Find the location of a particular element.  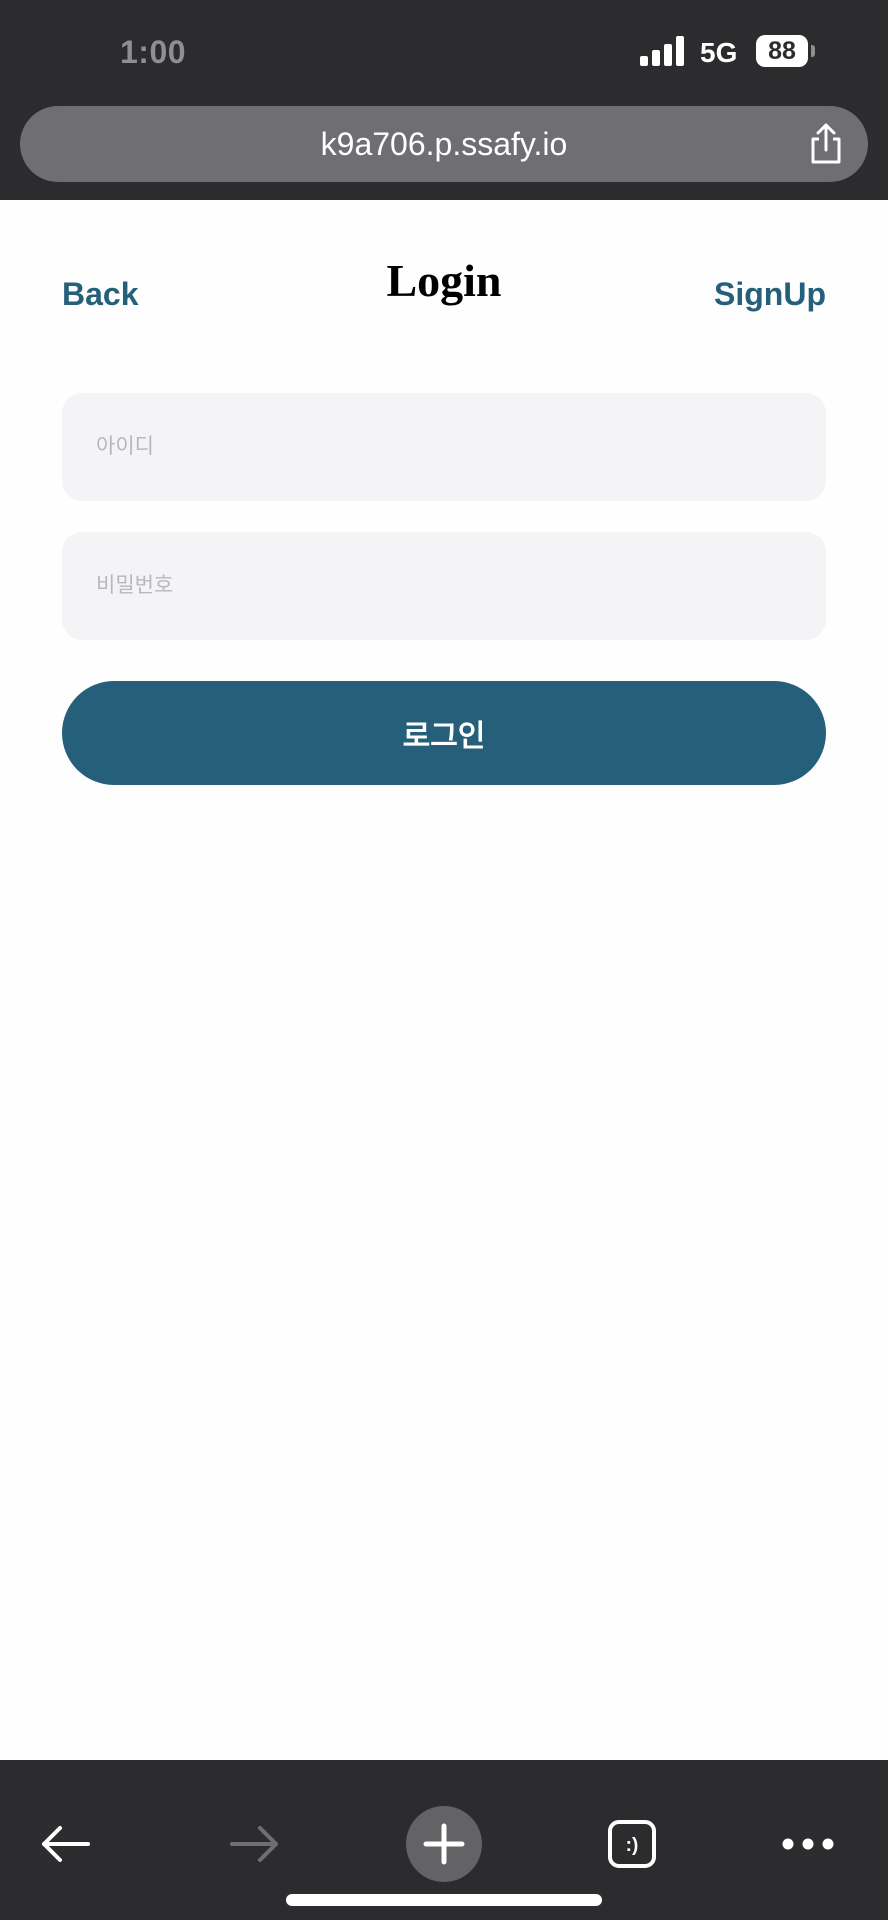

back-arrow-icon is located at coordinates (66, 1844).